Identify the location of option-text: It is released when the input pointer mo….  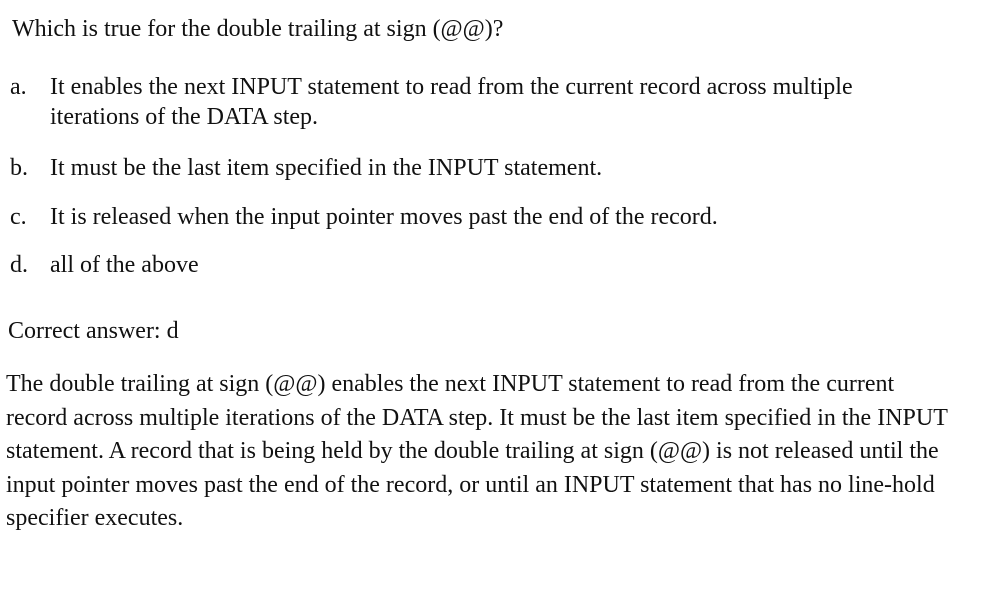
(384, 217).